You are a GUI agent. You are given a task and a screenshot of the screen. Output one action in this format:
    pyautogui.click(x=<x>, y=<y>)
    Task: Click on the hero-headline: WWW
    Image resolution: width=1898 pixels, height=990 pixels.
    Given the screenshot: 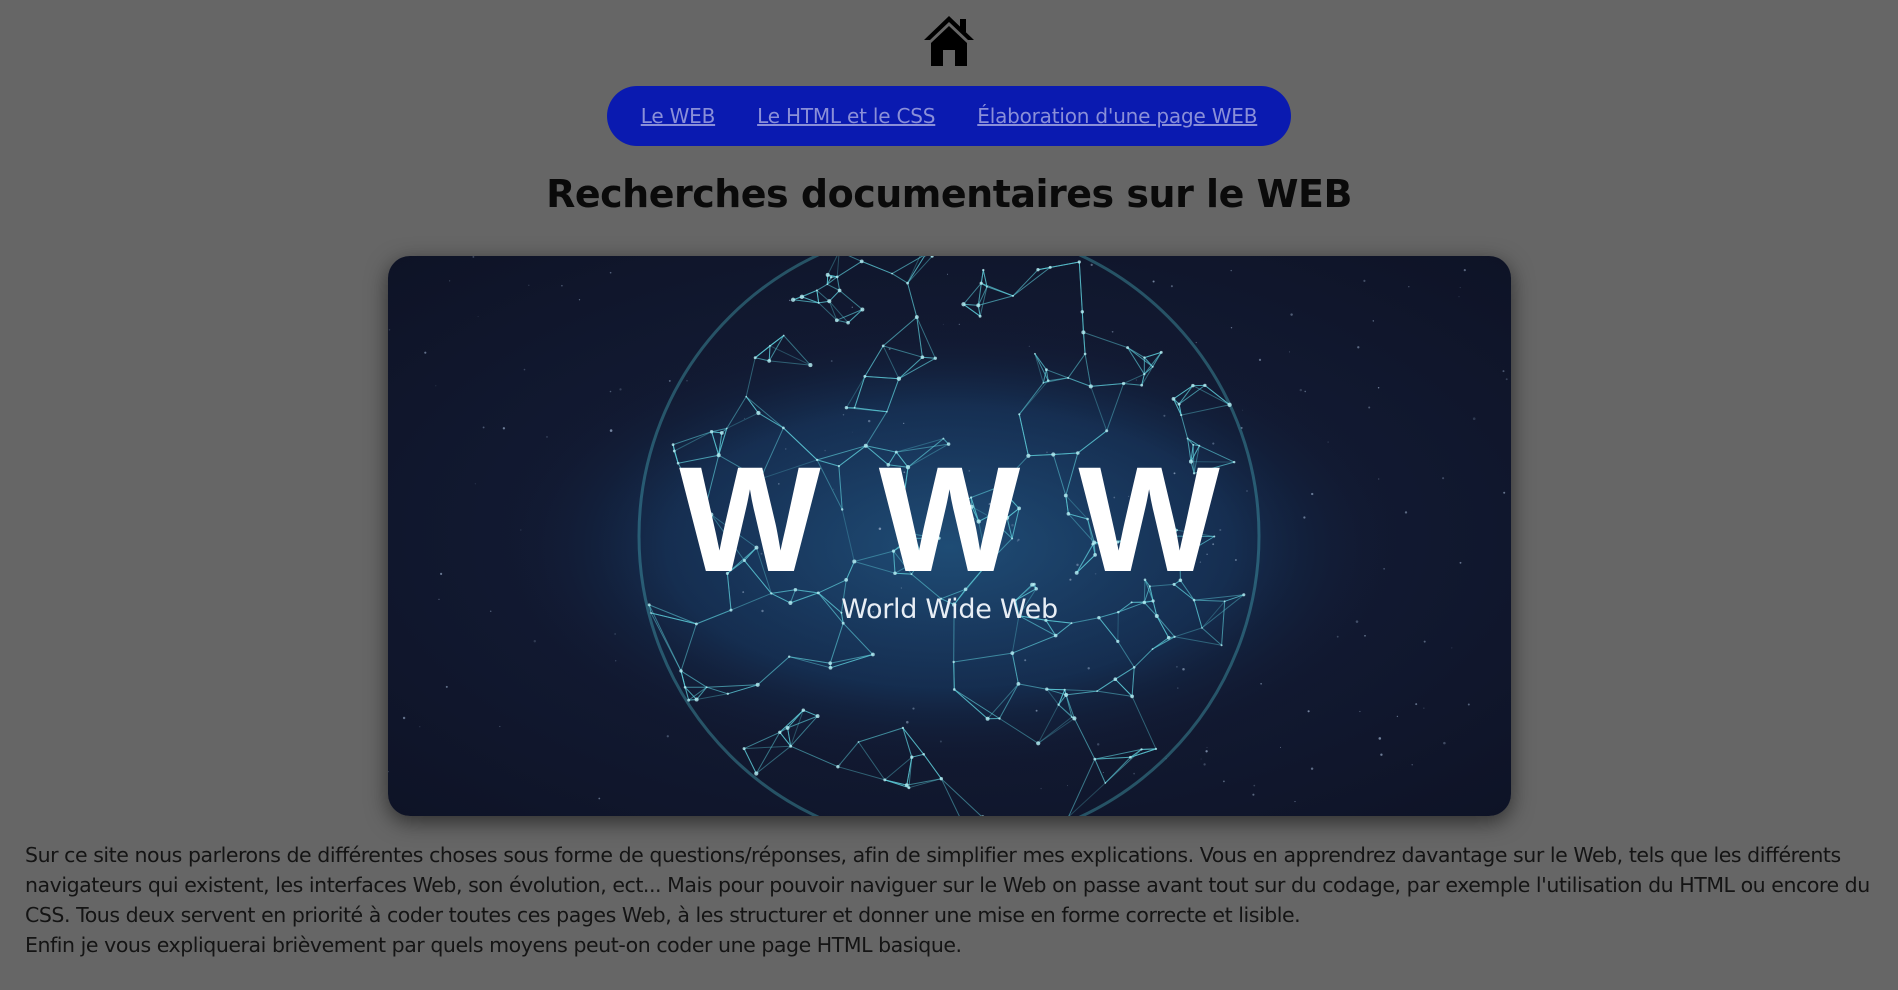 What is the action you would take?
    pyautogui.click(x=978, y=519)
    